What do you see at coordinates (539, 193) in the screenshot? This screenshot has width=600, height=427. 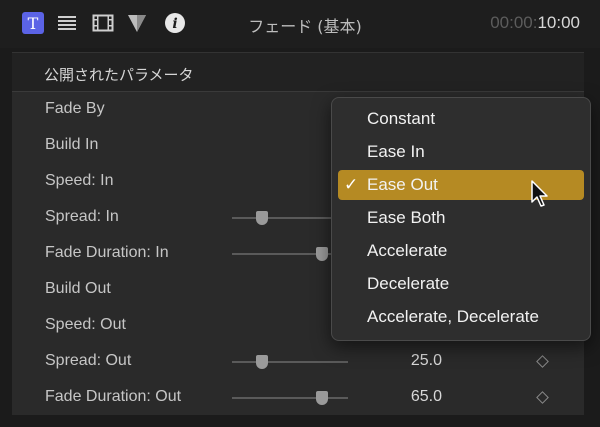 I see `mouse-pointer-icon` at bounding box center [539, 193].